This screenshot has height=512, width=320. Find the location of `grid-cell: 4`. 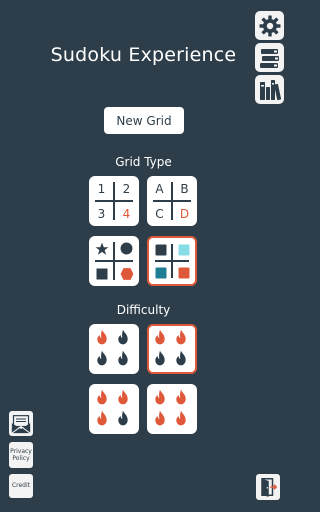

grid-cell: 4 is located at coordinates (126, 213).